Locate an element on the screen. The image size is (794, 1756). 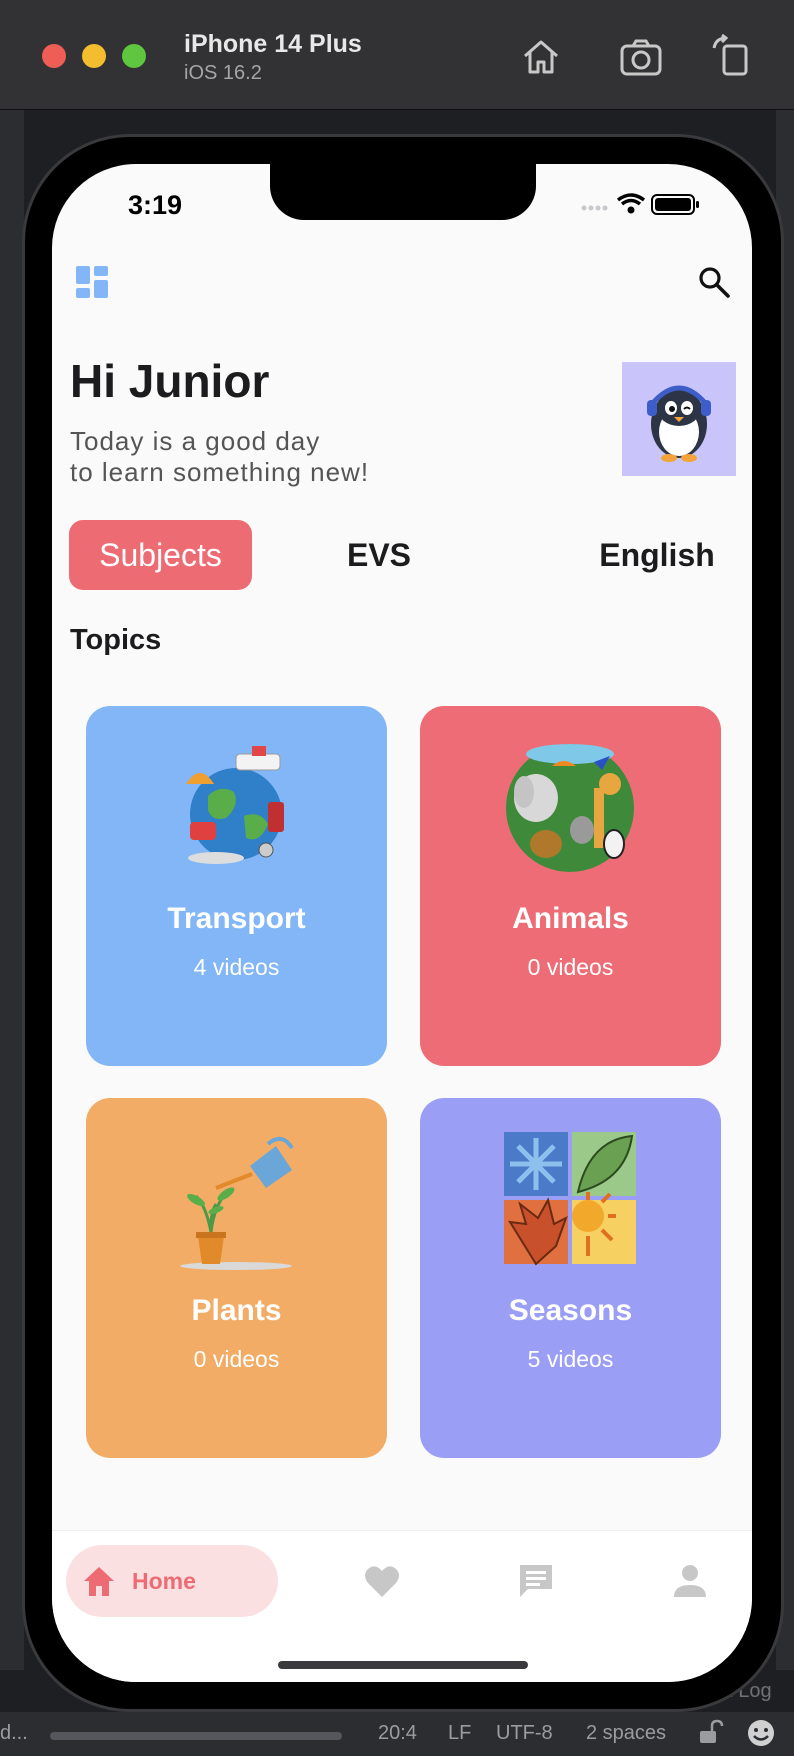
signal-icon is located at coordinates (594, 208).